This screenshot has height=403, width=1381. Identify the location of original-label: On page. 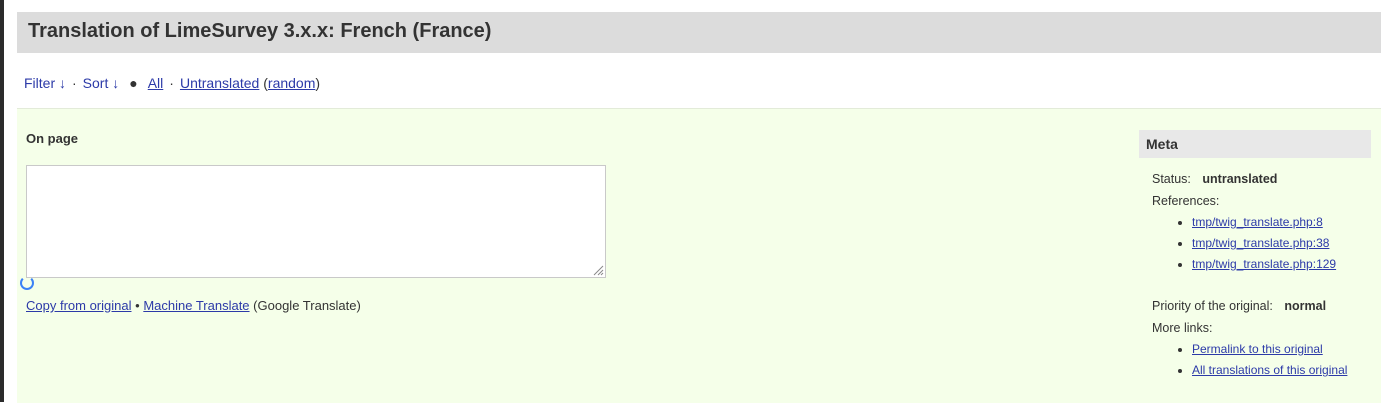
(52, 138).